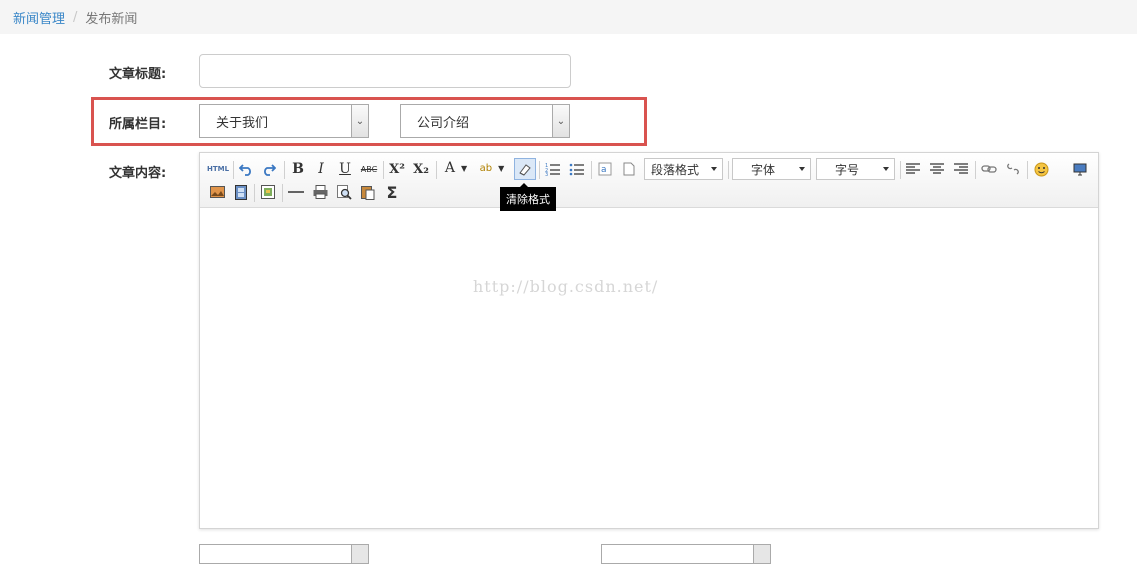  I want to click on insert-gallery-button, so click(268, 192).